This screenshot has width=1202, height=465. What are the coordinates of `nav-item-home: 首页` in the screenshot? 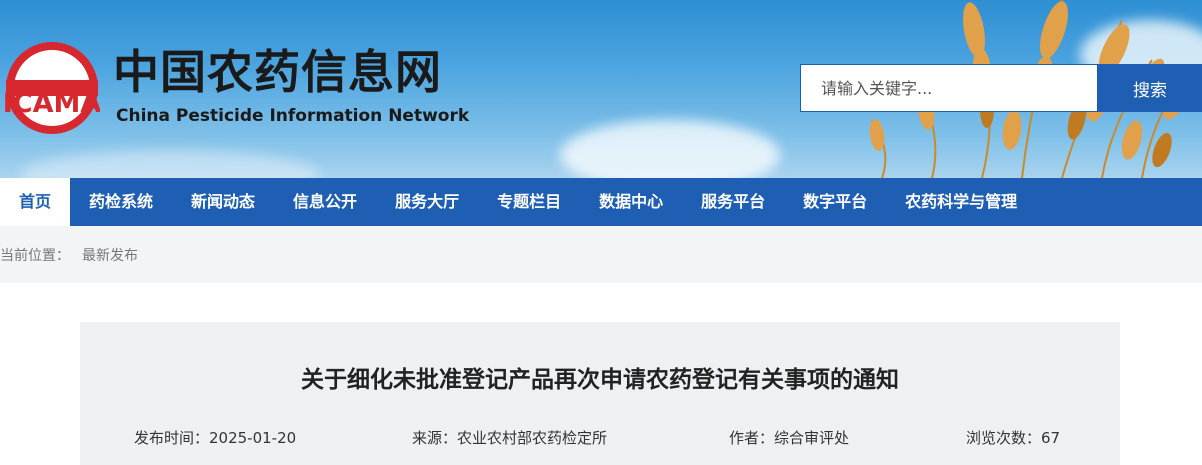 It's located at (35, 202).